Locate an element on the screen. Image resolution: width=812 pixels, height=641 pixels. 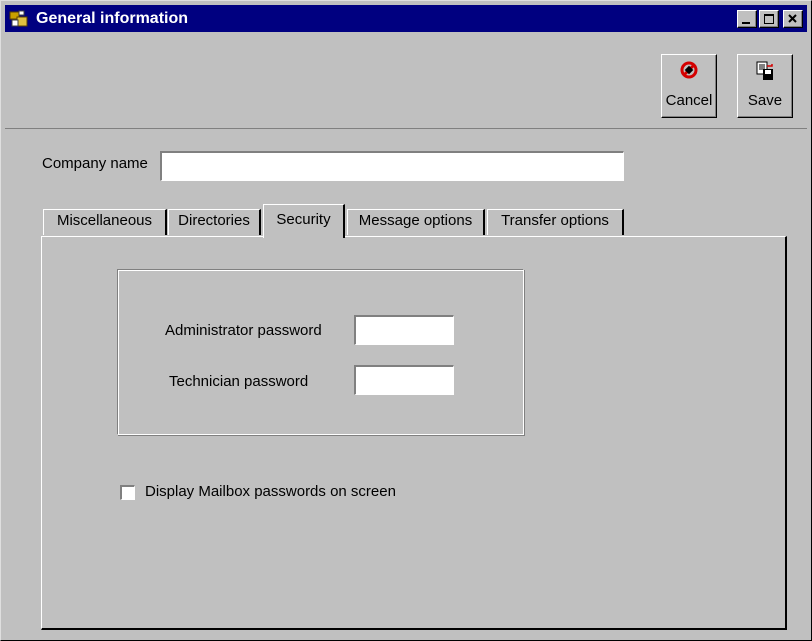
tab-security: Security is located at coordinates (304, 221).